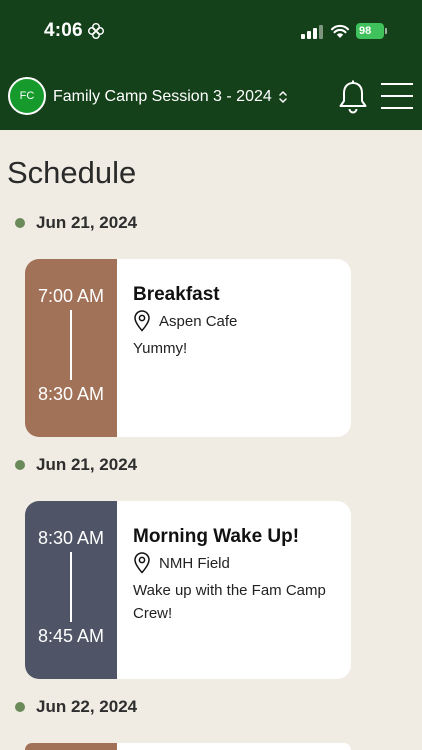  I want to click on event-location: NMH Field, so click(181, 563).